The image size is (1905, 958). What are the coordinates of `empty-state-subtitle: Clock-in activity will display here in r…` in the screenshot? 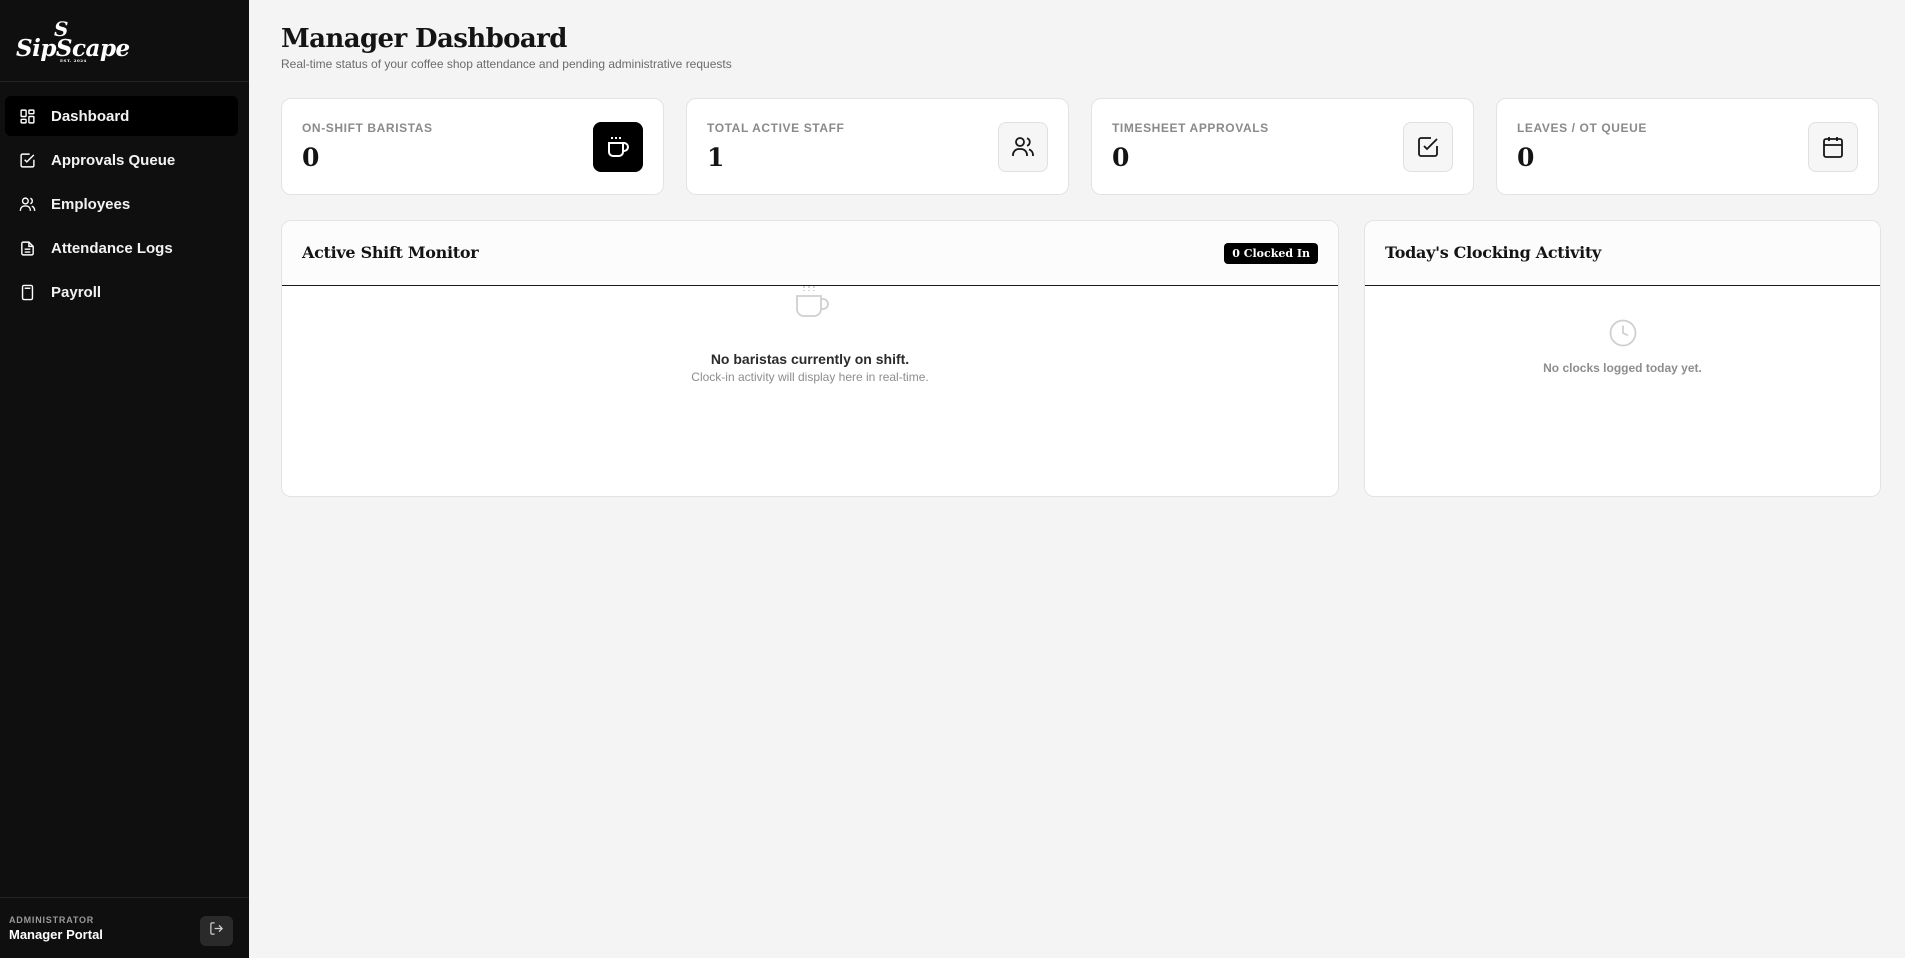 It's located at (810, 377).